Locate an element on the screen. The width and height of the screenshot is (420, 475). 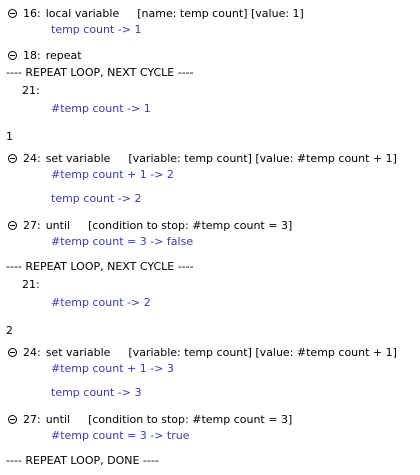
line-number: 18: is located at coordinates (32, 55).